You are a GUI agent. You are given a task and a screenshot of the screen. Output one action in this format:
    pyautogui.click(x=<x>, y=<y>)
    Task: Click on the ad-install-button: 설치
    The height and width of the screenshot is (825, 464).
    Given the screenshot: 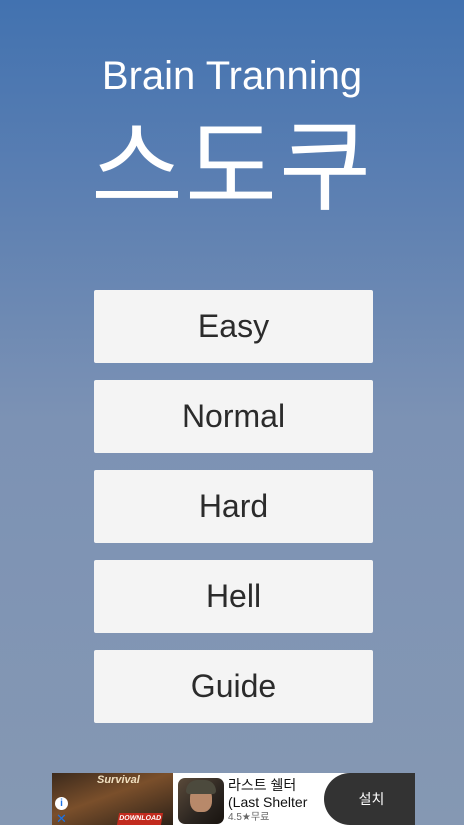 What is the action you would take?
    pyautogui.click(x=369, y=799)
    